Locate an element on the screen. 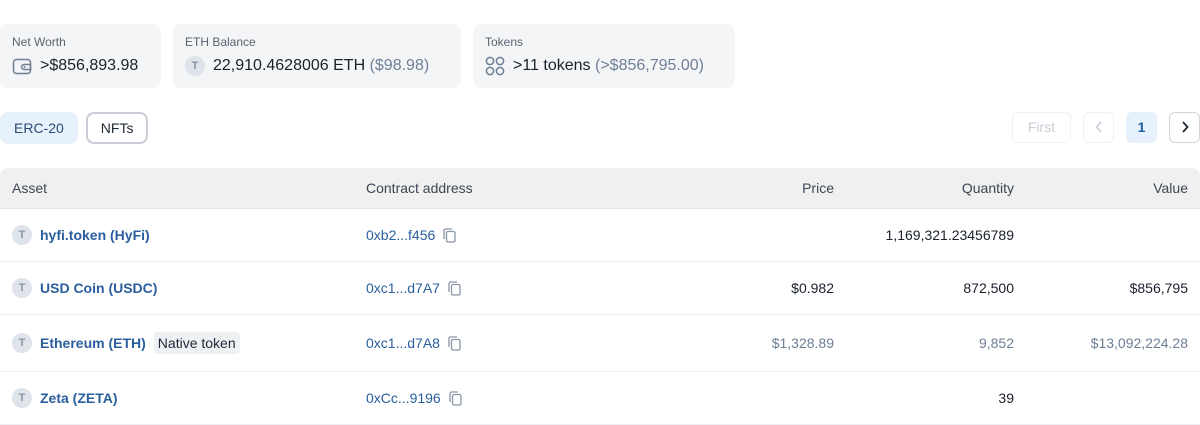 This screenshot has height=425, width=1200. next-page-button is located at coordinates (1184, 127).